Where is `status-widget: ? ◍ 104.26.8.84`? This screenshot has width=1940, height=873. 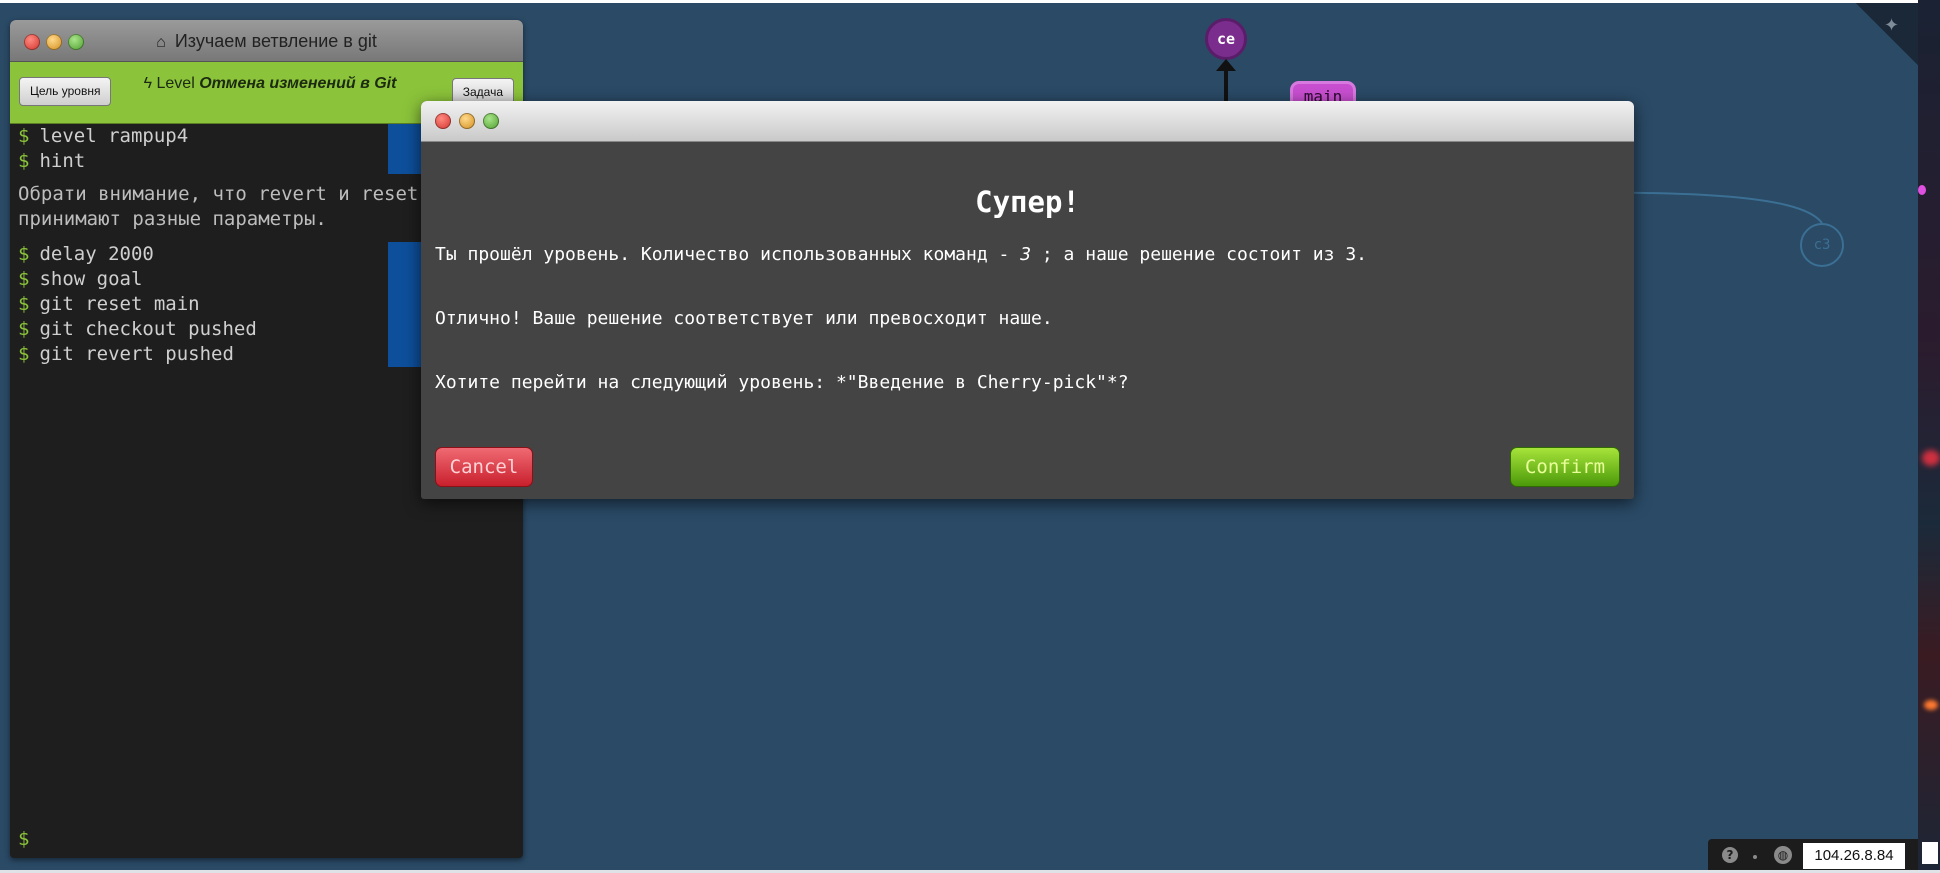 status-widget: ? ◍ 104.26.8.84 is located at coordinates (1813, 854).